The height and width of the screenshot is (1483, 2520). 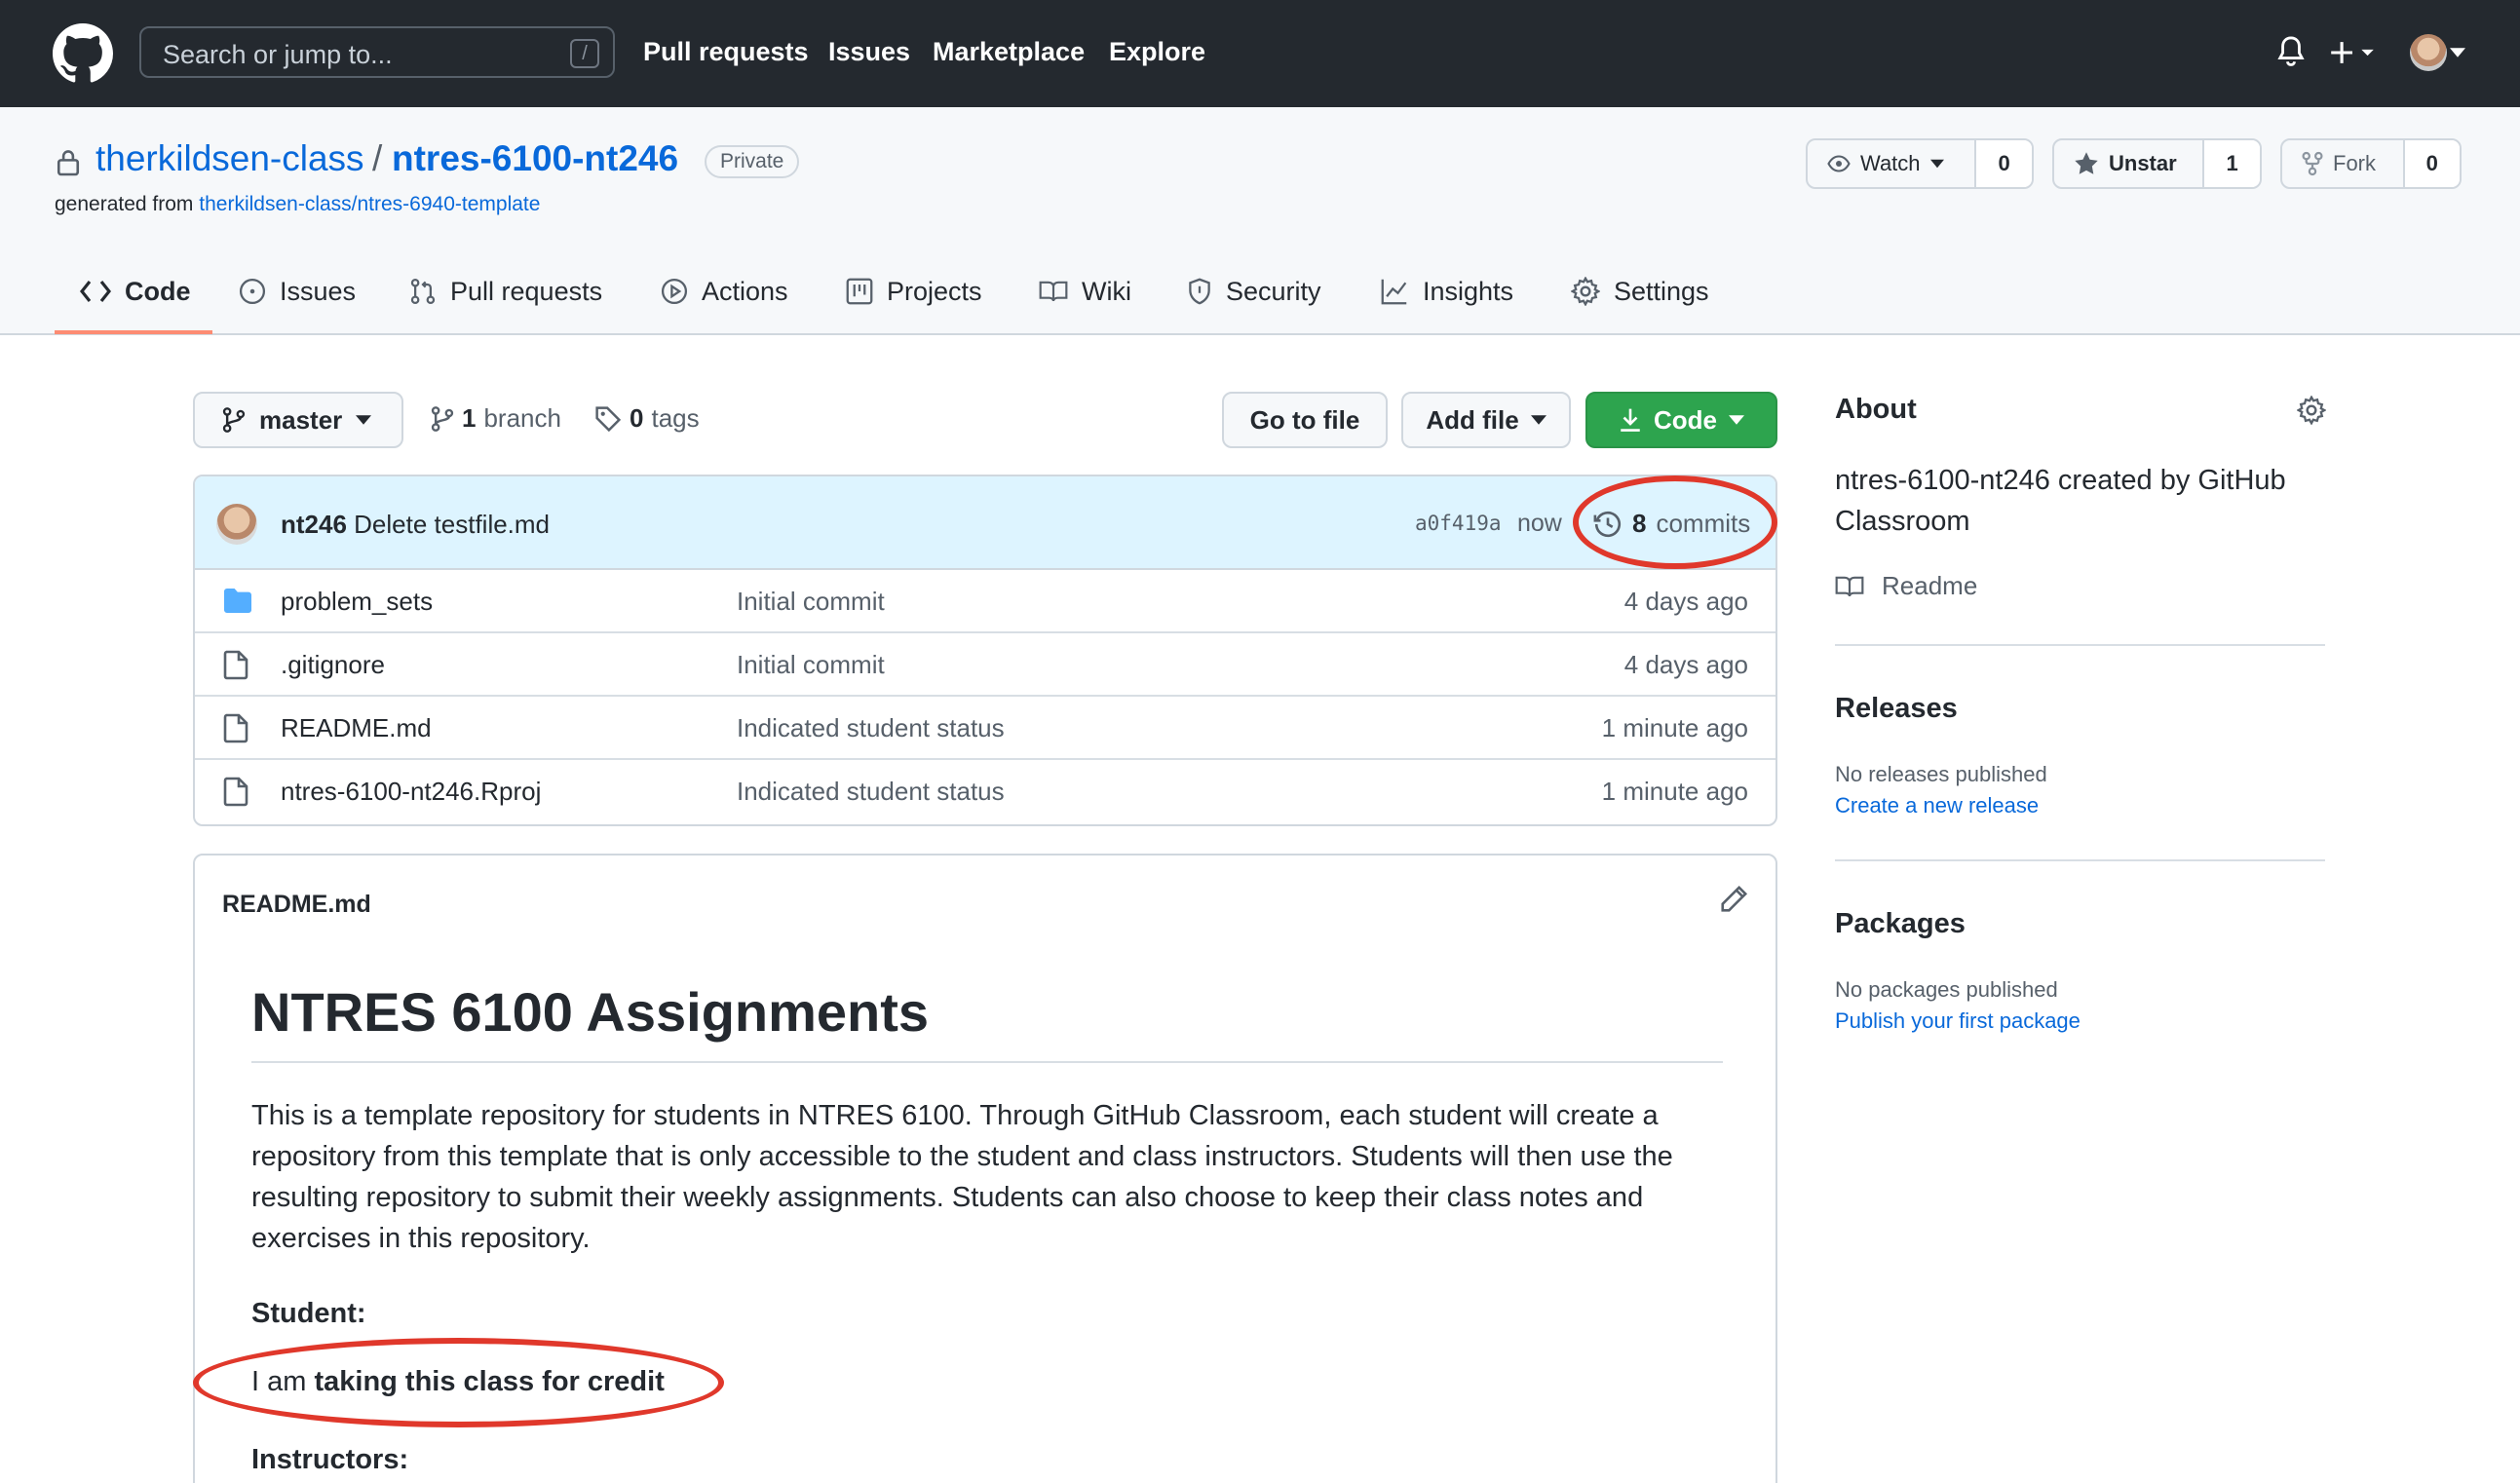 I want to click on tab-code-label: Code, so click(x=158, y=291).